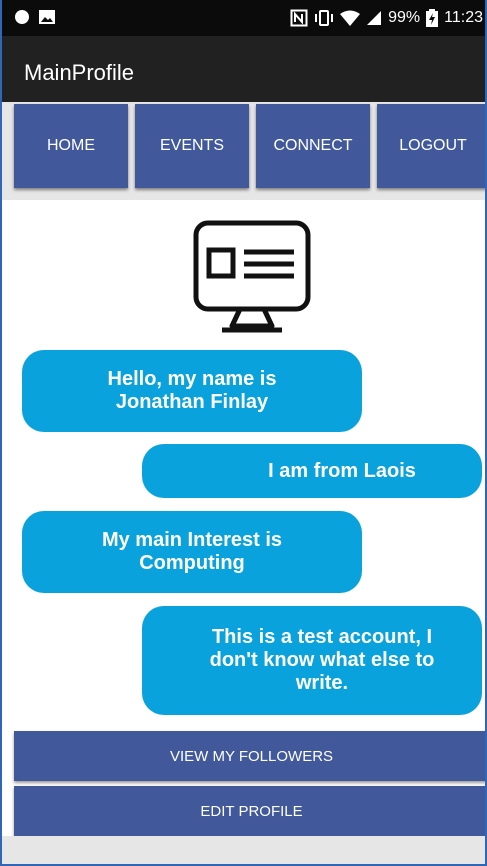 The height and width of the screenshot is (866, 487). What do you see at coordinates (431, 146) in the screenshot?
I see `tab-logout: LOGOUT` at bounding box center [431, 146].